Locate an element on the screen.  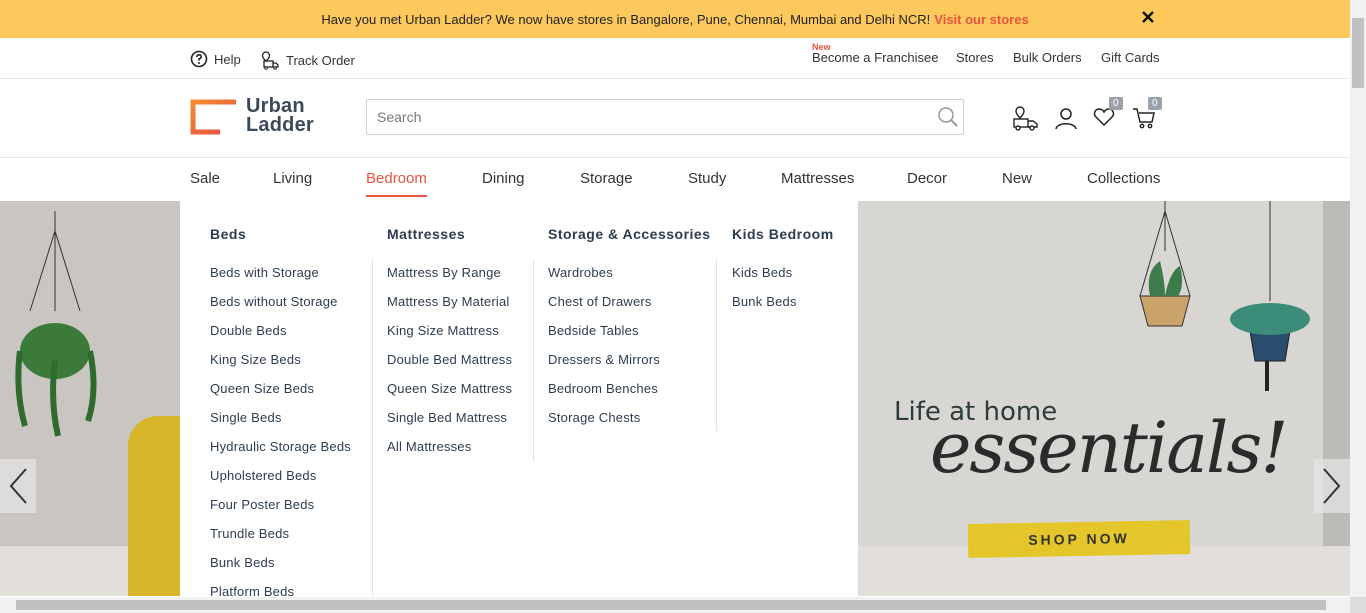
horizontal-scrollbar is located at coordinates (675, 605).